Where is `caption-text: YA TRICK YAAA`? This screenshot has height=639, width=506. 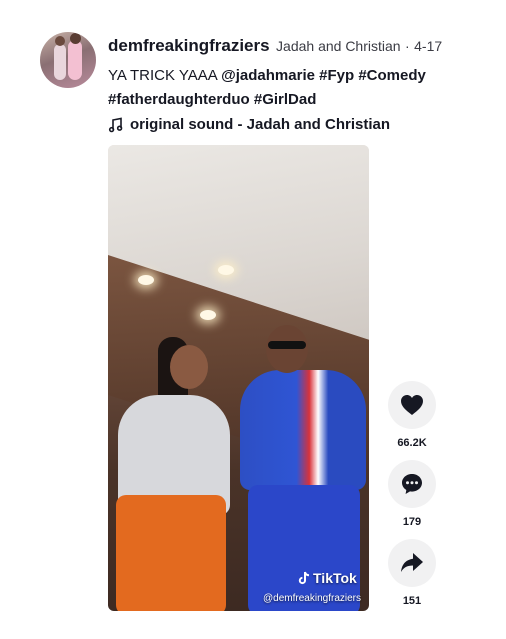
caption-text: YA TRICK YAAA is located at coordinates (162, 75).